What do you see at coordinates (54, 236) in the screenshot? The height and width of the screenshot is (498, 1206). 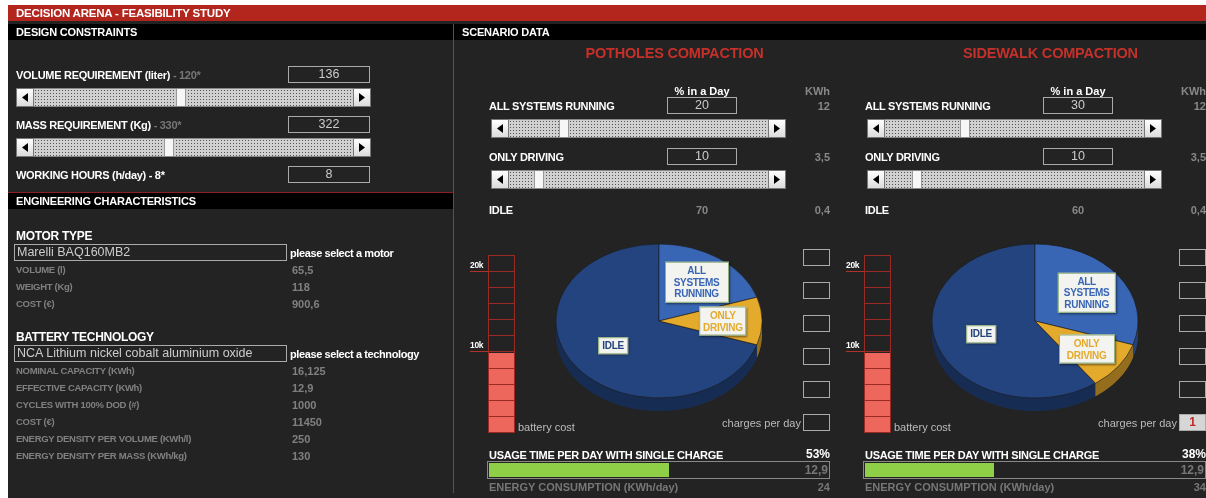 I see `group-title: MOTOR TYPE` at bounding box center [54, 236].